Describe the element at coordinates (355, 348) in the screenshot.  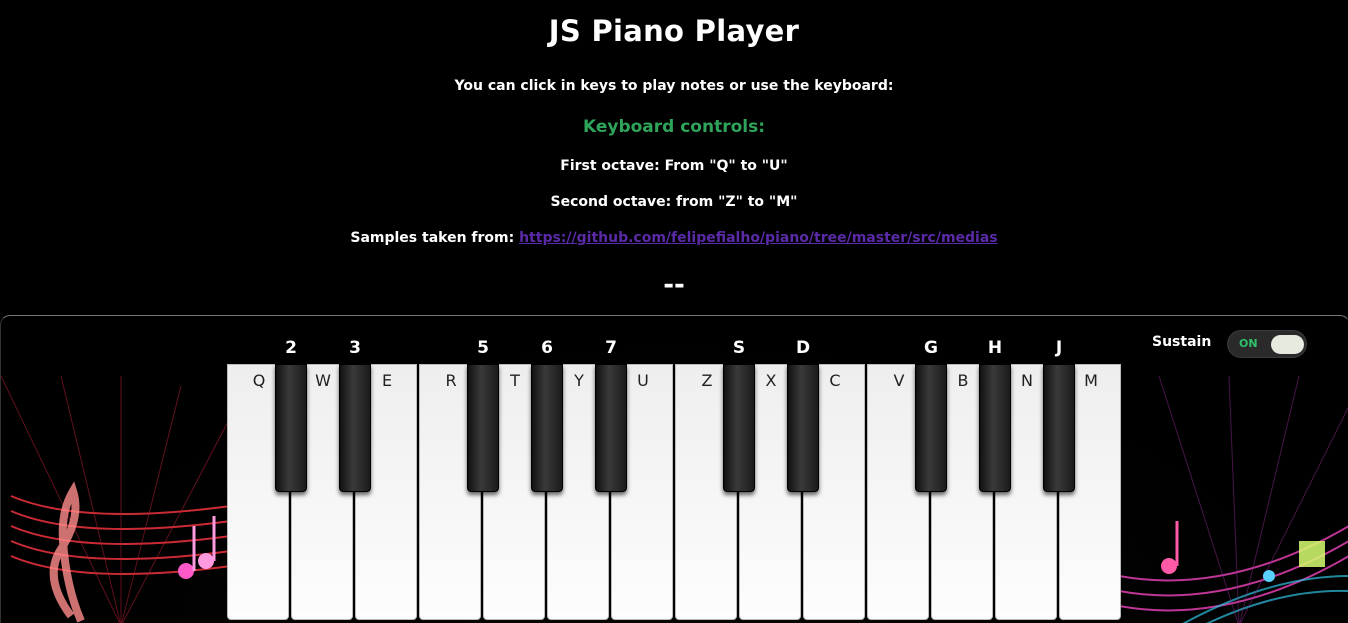
I see `black-key-label: 3` at that location.